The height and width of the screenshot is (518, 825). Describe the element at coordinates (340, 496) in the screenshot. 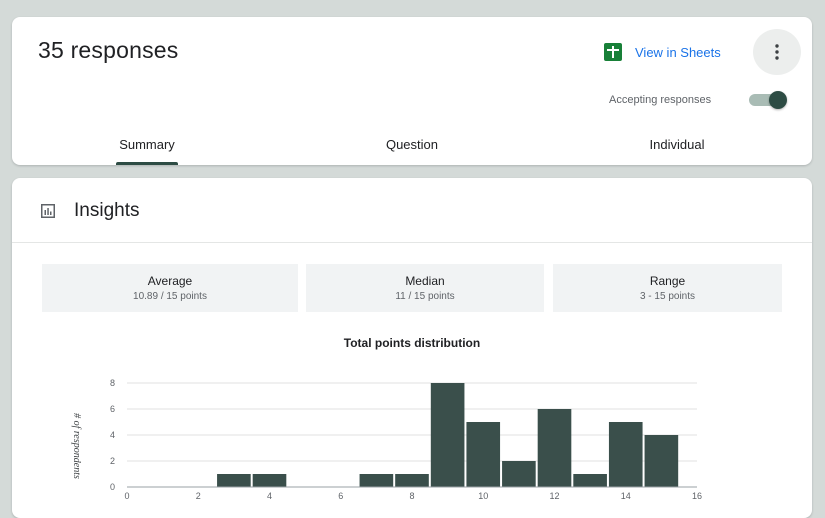

I see `chart-x-tick-label: 6` at that location.